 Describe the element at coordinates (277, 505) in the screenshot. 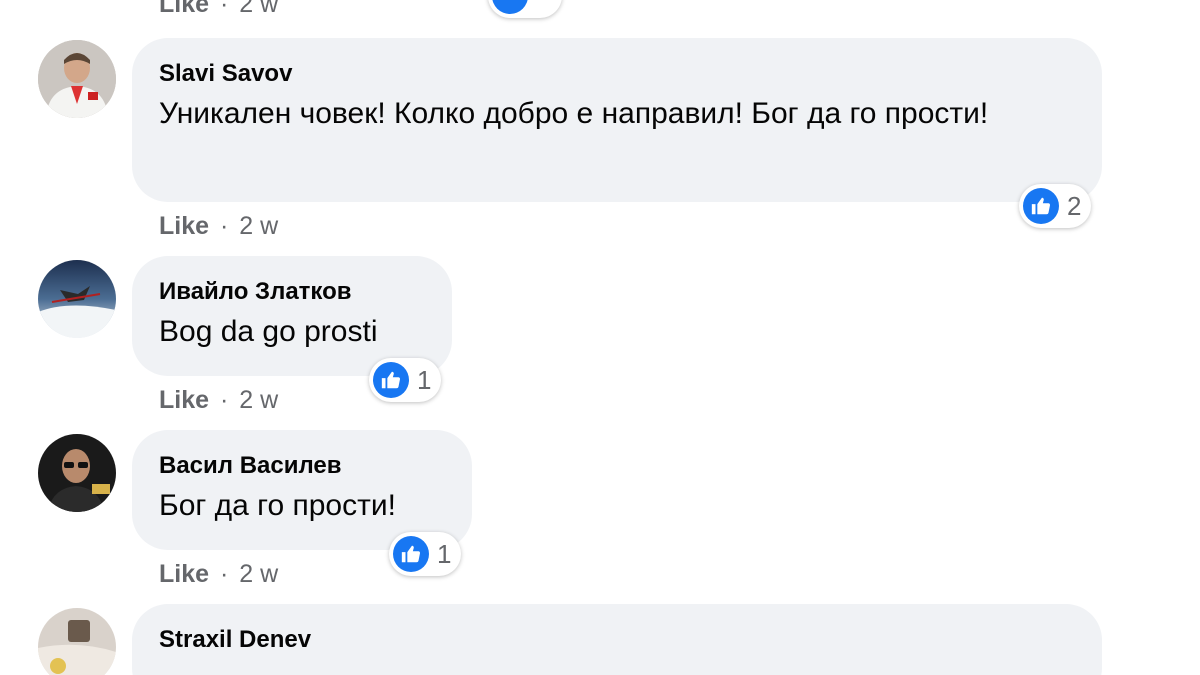

I see `comment-text: Бог да го прости!` at that location.